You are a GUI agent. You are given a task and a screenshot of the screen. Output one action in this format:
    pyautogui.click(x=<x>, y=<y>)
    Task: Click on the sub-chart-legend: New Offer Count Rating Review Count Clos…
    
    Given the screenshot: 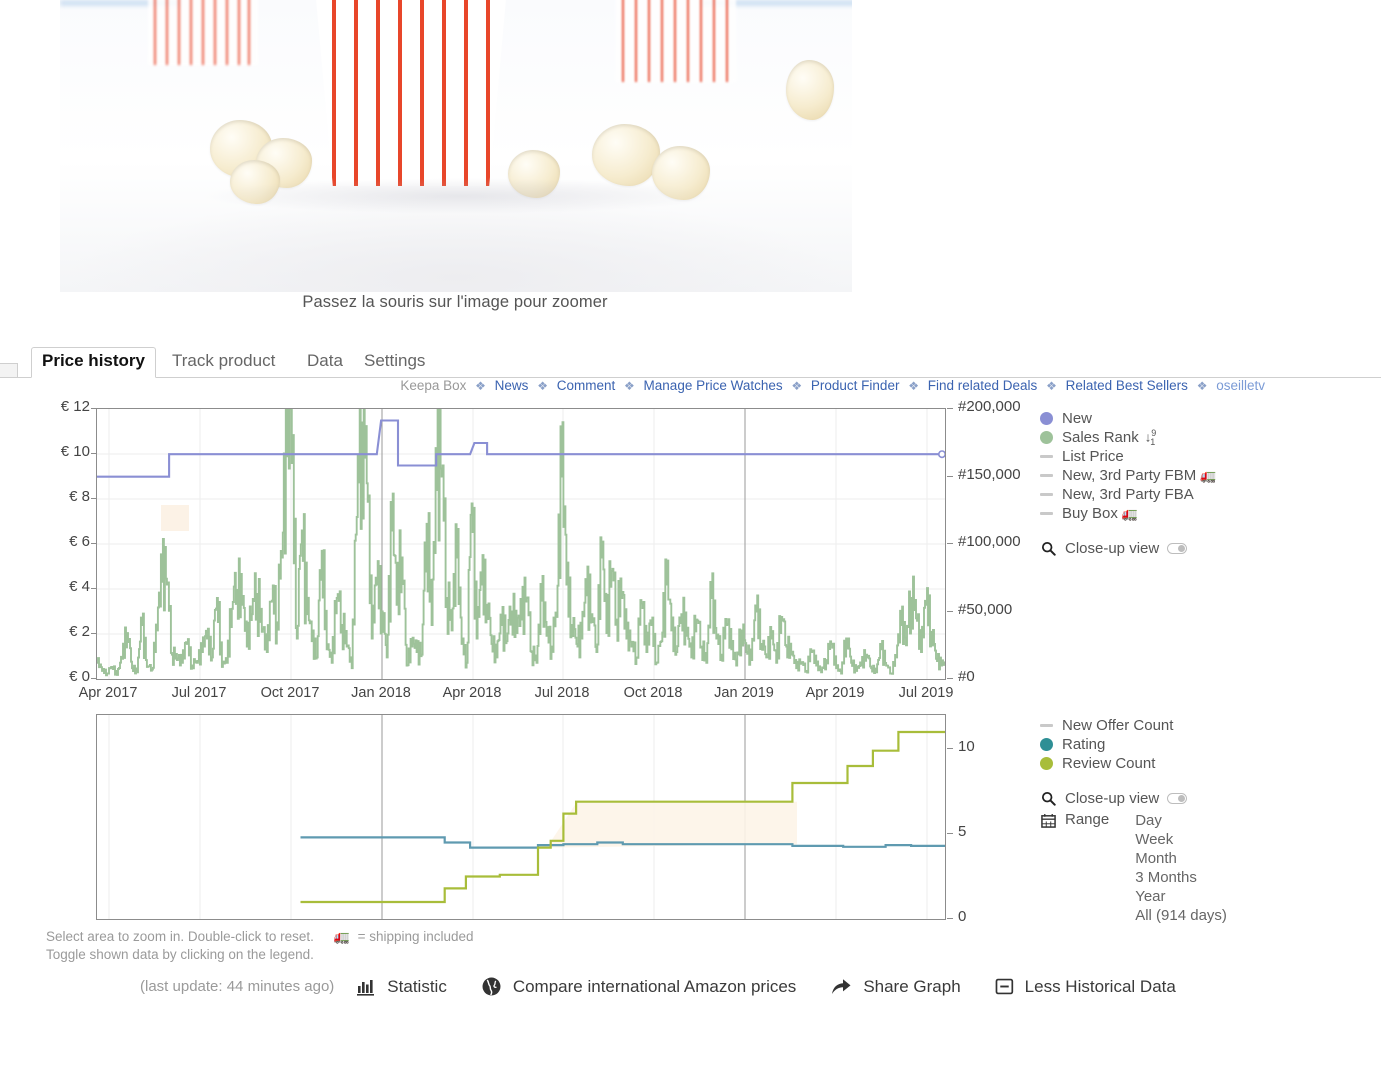 What is the action you would take?
    pyautogui.click(x=1133, y=820)
    